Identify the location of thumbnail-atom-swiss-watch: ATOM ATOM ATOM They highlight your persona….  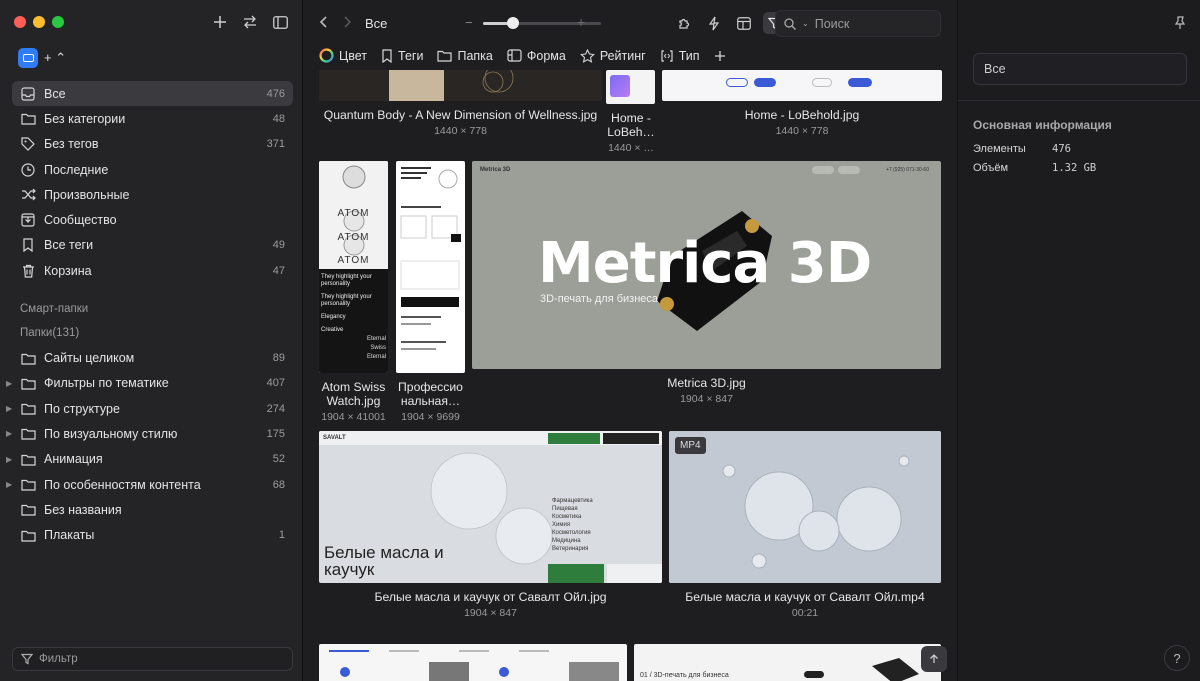
(353, 267).